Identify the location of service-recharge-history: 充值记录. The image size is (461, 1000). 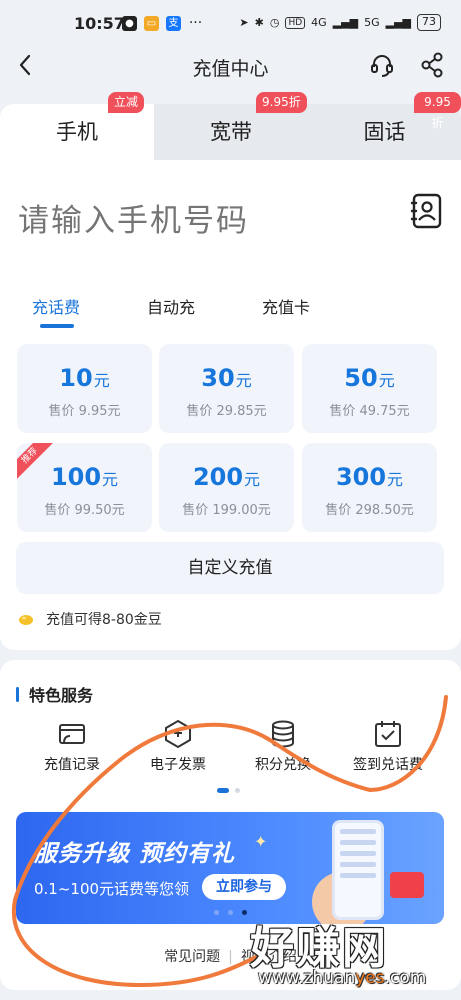
(72, 746).